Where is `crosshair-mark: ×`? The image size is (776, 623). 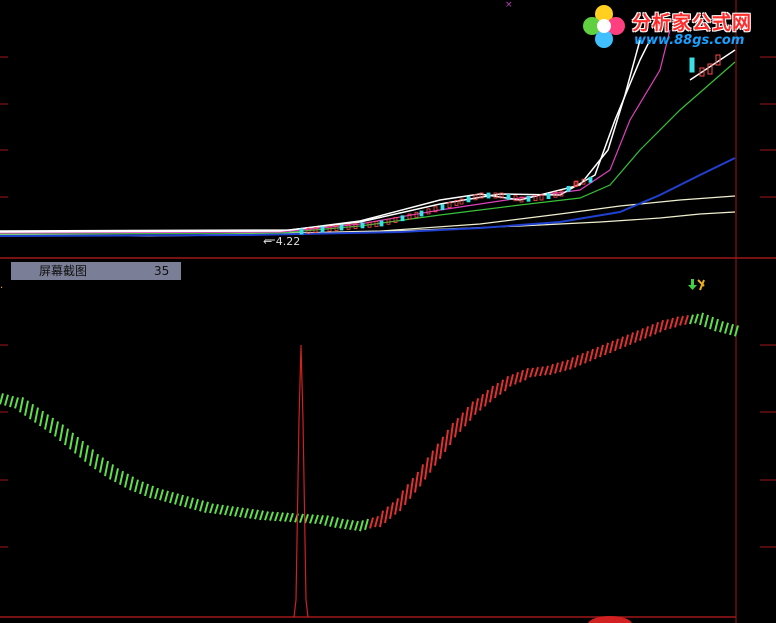
crosshair-mark: × is located at coordinates (509, 5).